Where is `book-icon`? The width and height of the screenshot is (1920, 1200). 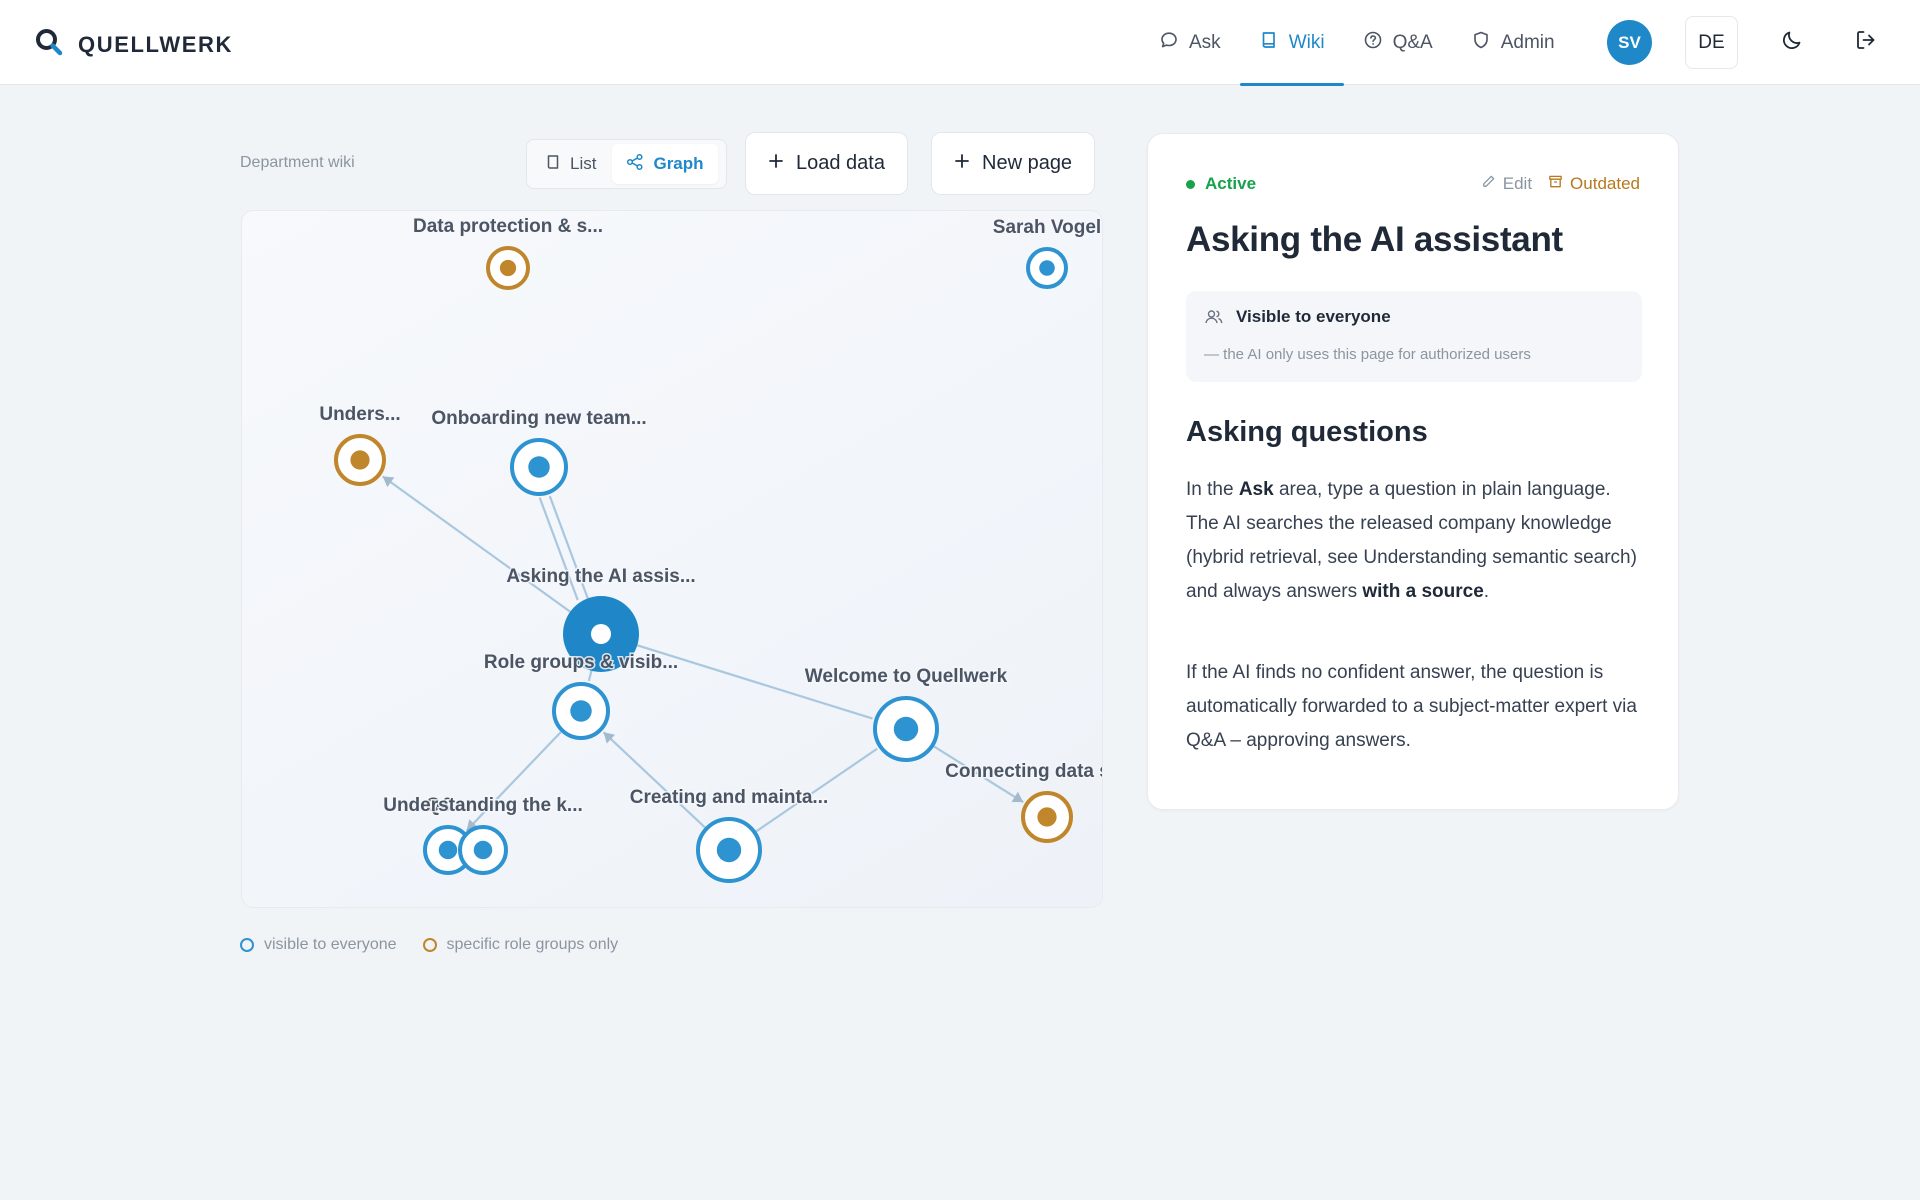 book-icon is located at coordinates (1269, 43).